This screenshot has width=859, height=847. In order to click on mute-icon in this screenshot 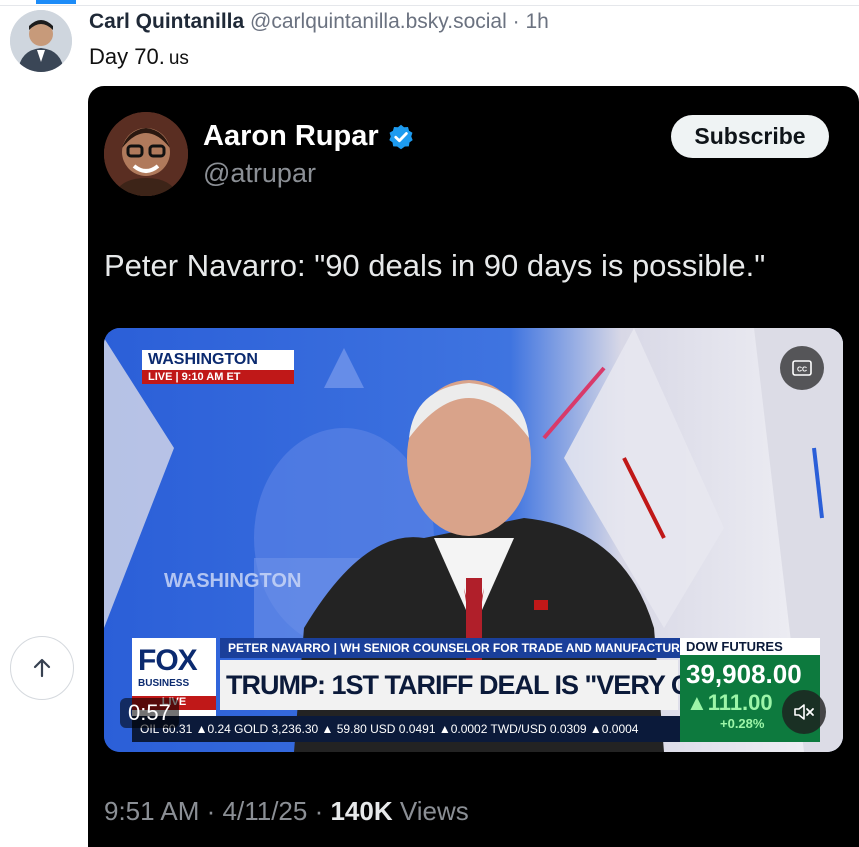, I will do `click(804, 712)`.